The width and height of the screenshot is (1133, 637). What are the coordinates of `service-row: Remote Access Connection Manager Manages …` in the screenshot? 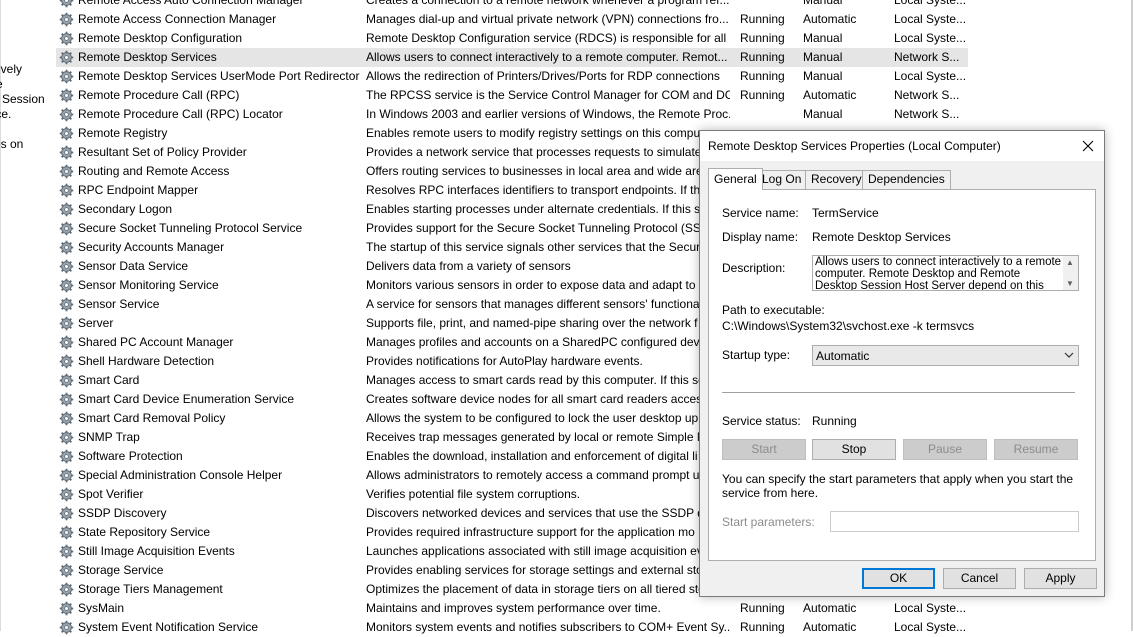 It's located at (512, 19).